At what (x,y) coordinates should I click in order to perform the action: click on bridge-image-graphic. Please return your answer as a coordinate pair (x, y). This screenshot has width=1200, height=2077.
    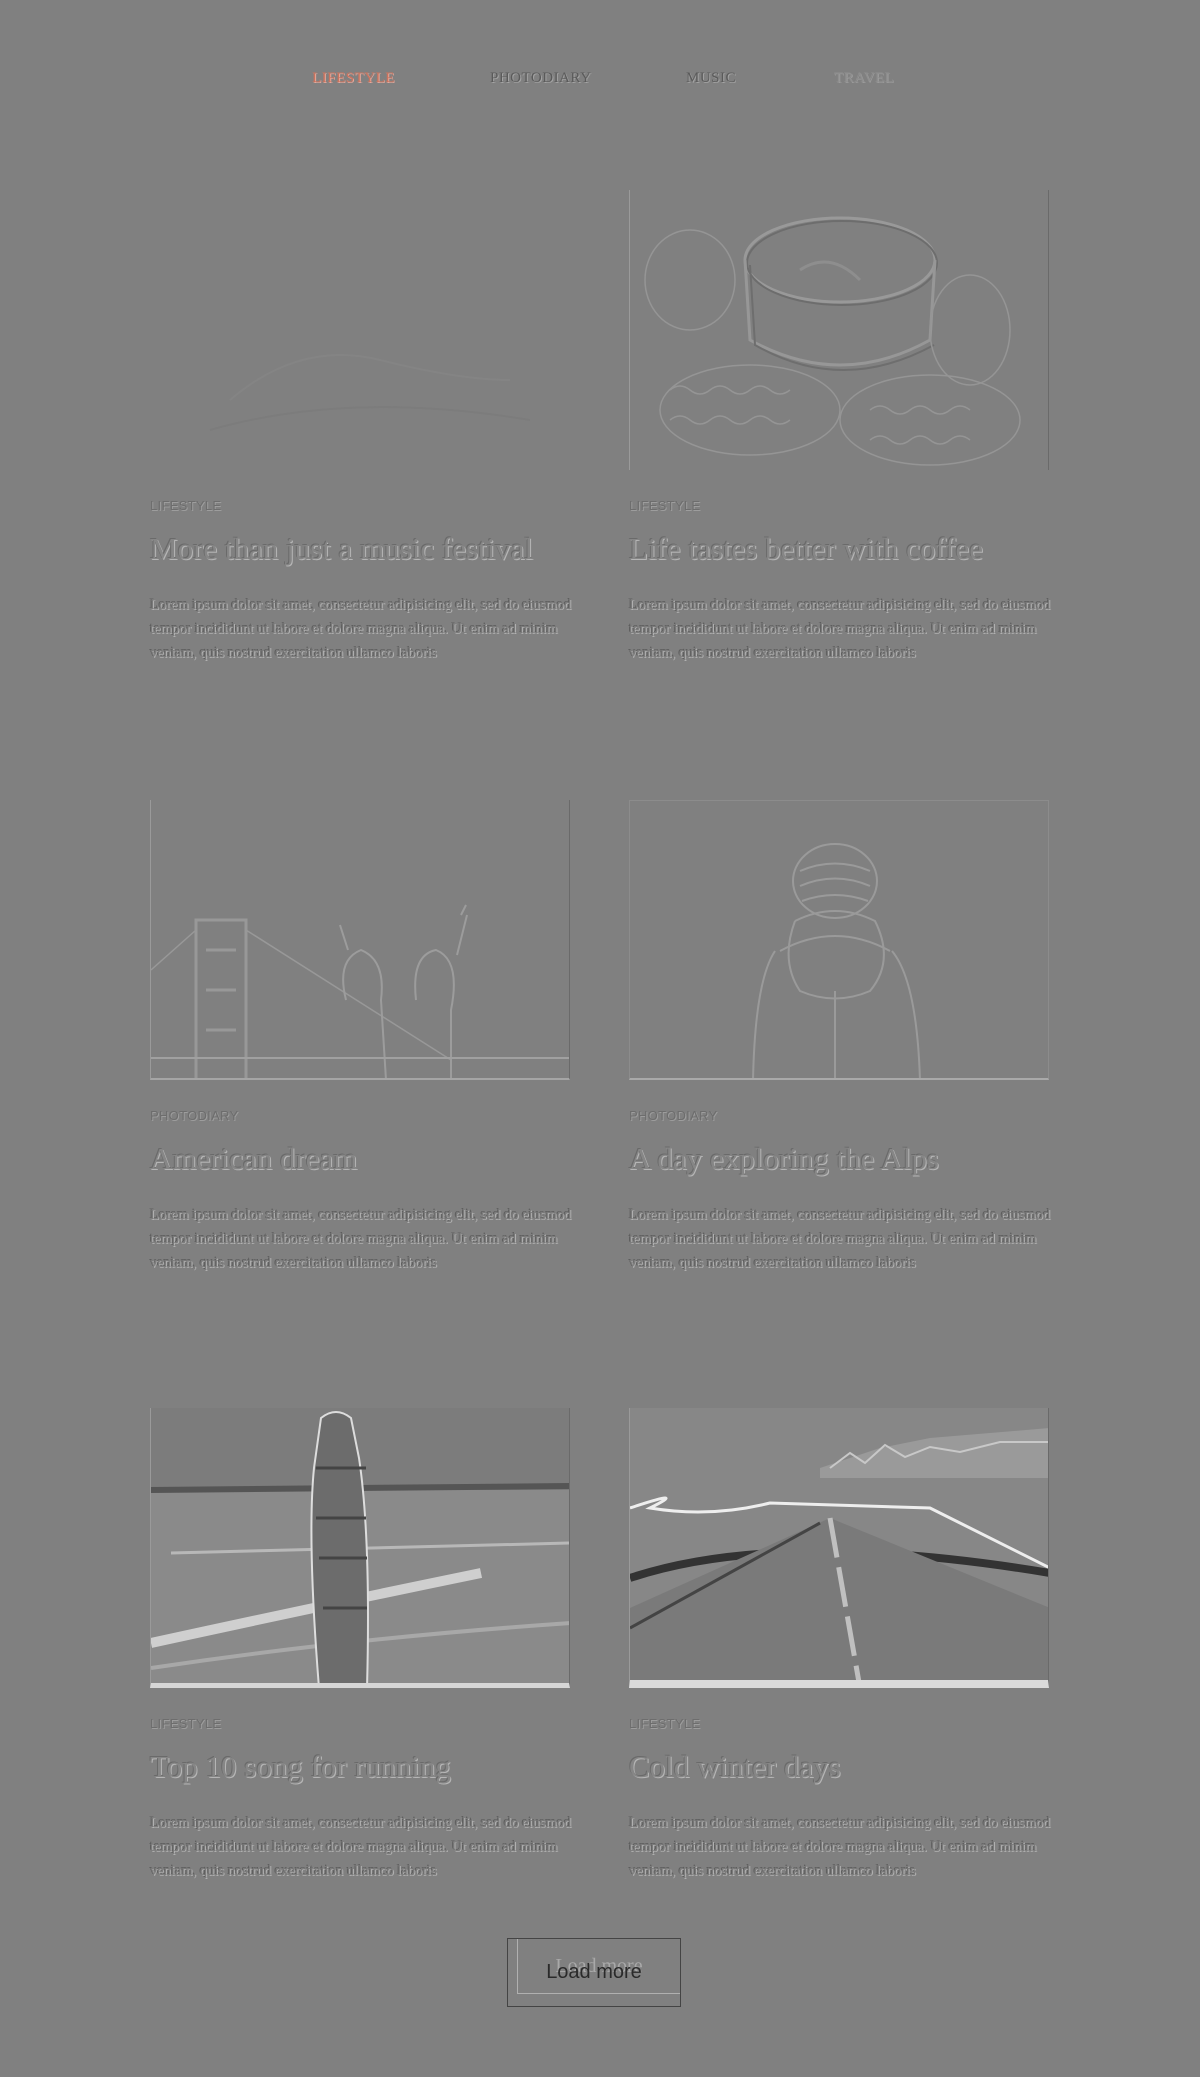
    Looking at the image, I should click on (360, 991).